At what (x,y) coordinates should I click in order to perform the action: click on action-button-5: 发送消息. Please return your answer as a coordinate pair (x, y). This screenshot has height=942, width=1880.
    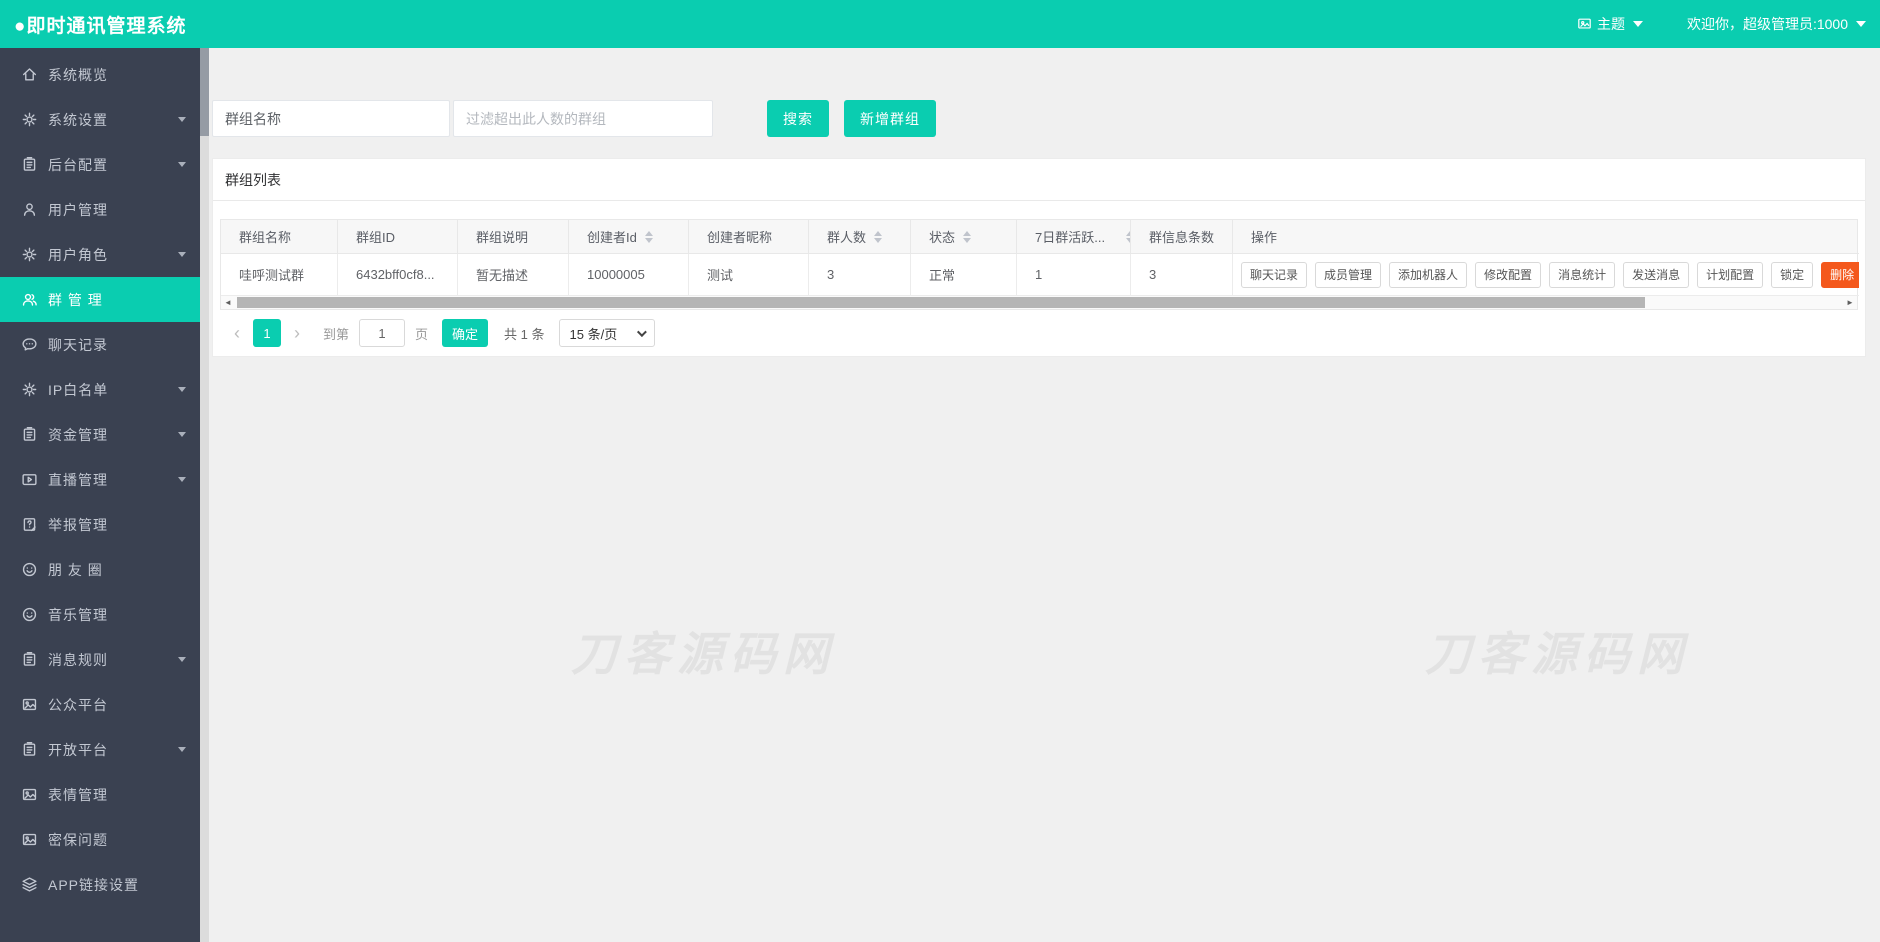
    Looking at the image, I should click on (1656, 274).